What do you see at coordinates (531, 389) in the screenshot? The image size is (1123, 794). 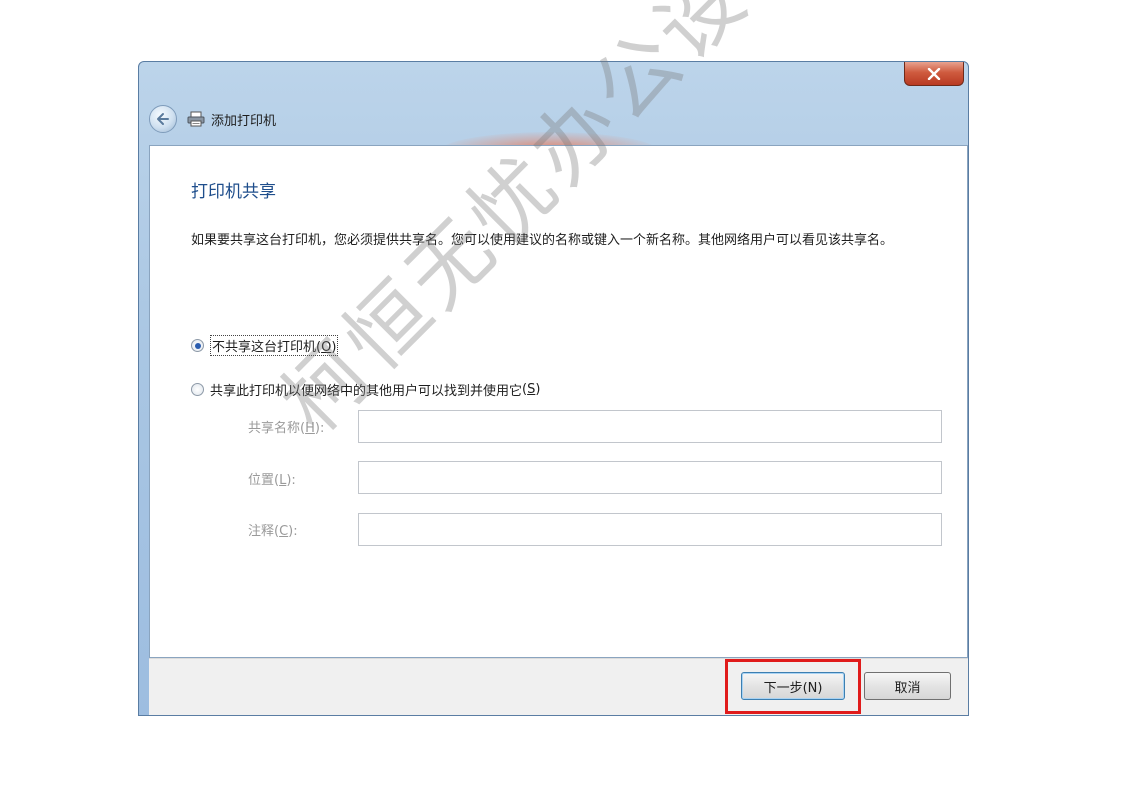 I see `radio-share-accel: S` at bounding box center [531, 389].